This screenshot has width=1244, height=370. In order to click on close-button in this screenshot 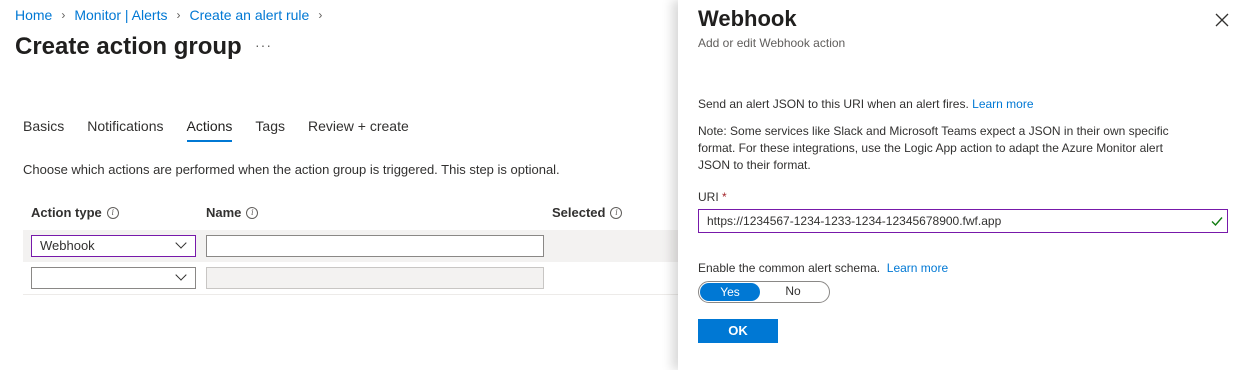, I will do `click(1222, 20)`.